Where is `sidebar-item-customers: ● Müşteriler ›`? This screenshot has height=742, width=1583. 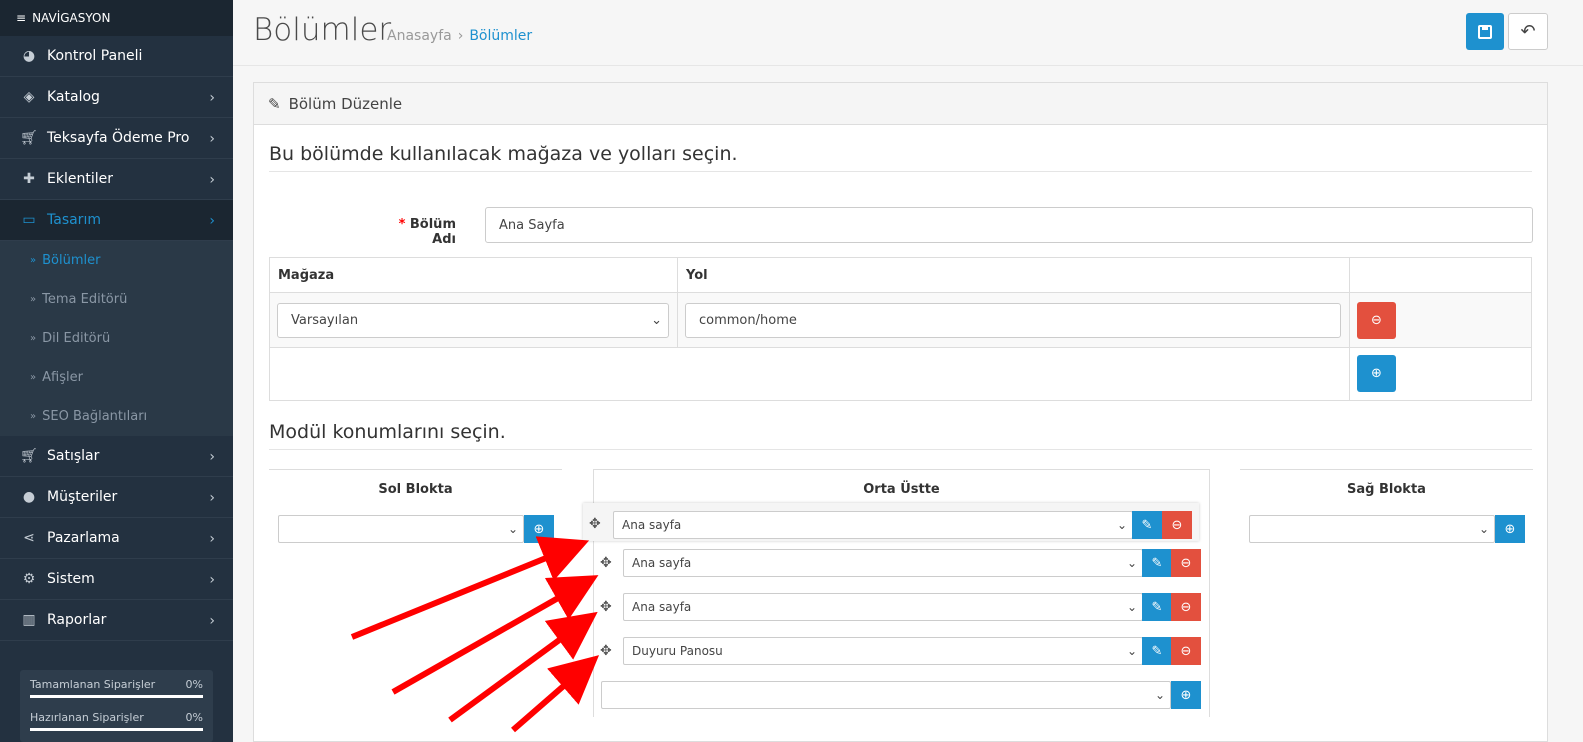
sidebar-item-customers: ● Müşteriler › is located at coordinates (116, 497).